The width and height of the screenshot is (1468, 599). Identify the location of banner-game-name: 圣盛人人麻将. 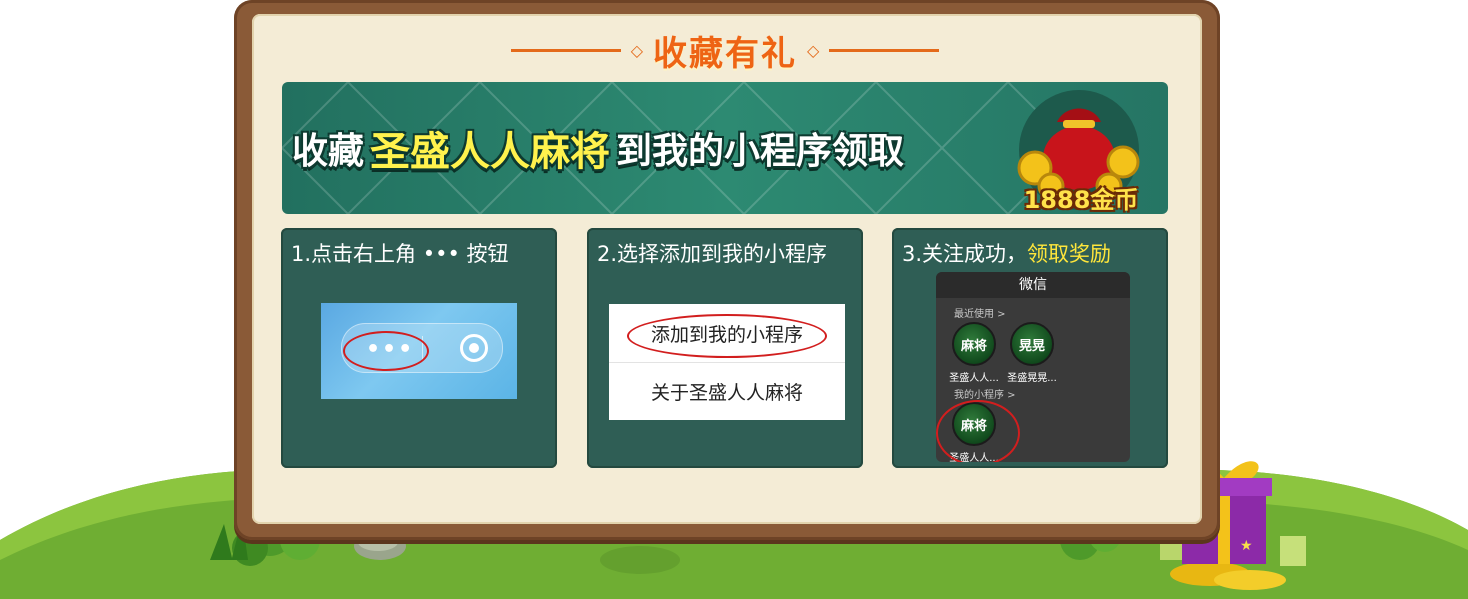
(490, 152).